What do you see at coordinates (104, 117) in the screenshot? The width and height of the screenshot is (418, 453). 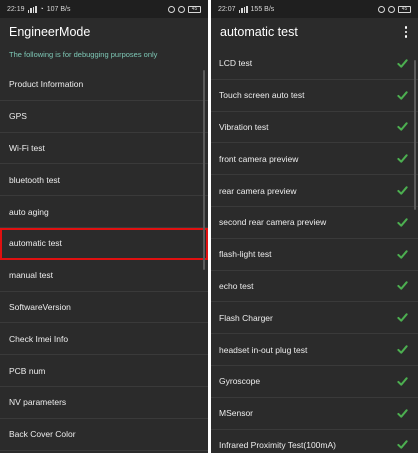 I see `menu-item: GPS` at bounding box center [104, 117].